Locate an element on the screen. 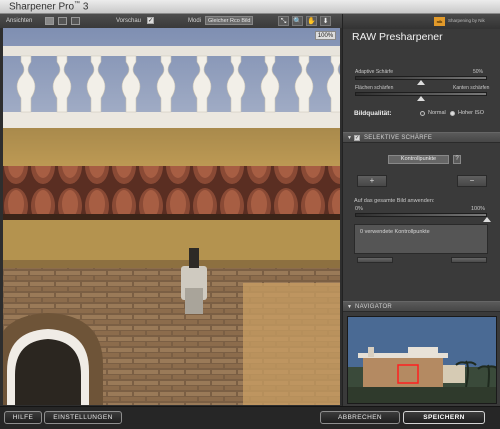  edges-label: Kanten schärfen is located at coordinates (471, 88).